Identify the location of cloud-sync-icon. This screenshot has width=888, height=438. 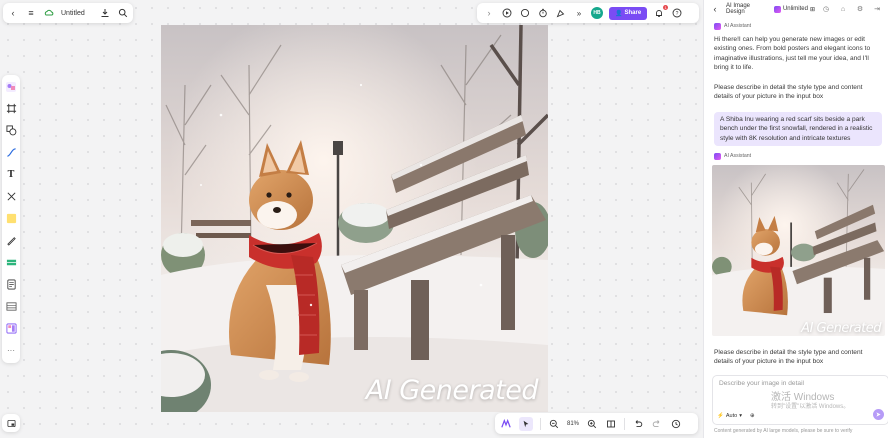
(49, 13).